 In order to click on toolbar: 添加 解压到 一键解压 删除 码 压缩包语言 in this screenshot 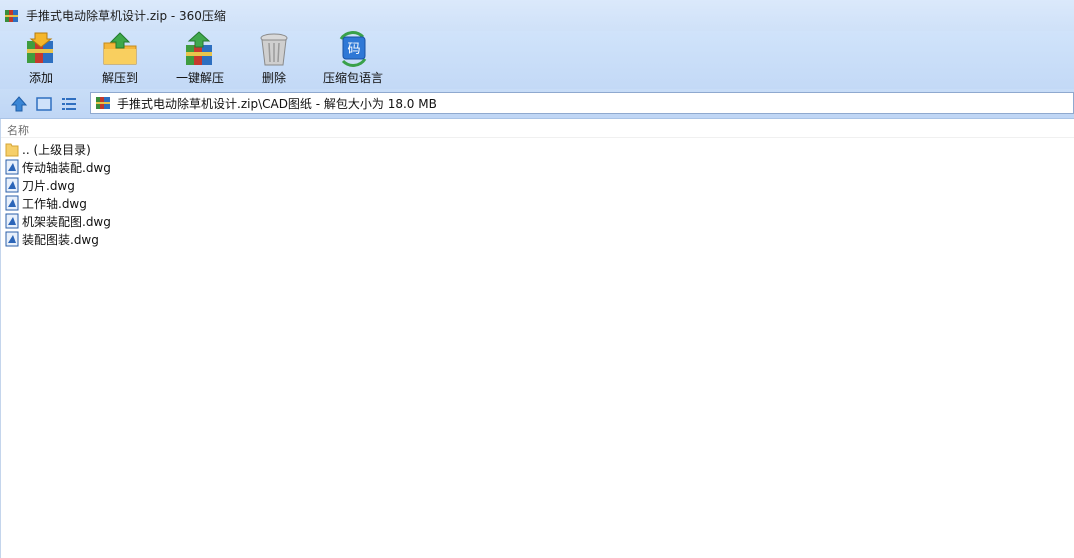, I will do `click(537, 60)`.